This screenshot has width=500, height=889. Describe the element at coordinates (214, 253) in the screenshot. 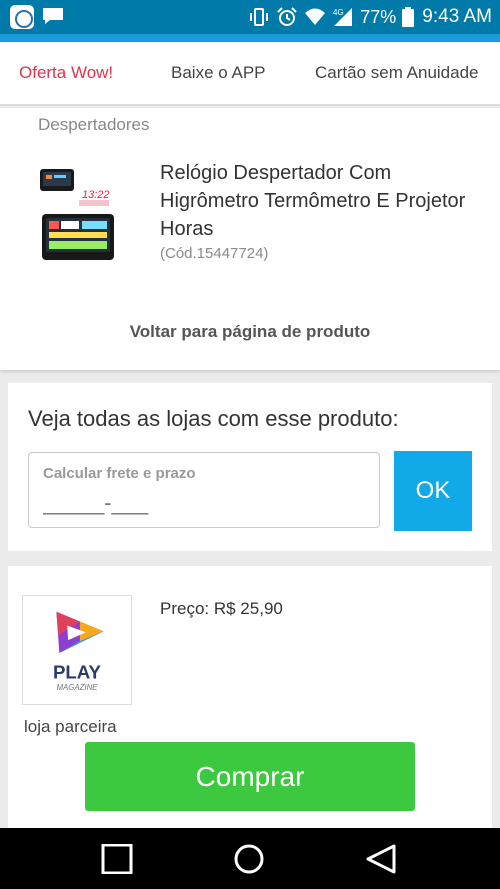

I see `product-code: (Cód.15447724)` at that location.